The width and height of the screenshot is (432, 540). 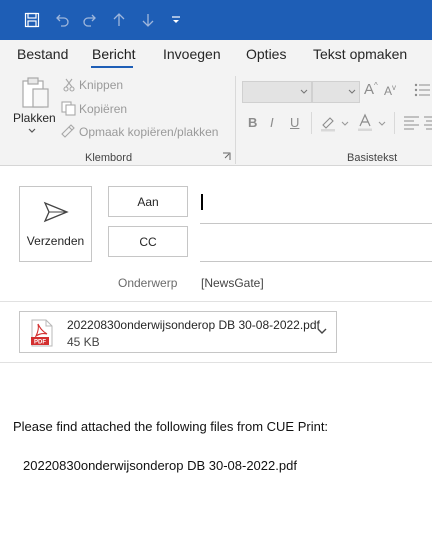 I want to click on bold-button: B, so click(x=252, y=122).